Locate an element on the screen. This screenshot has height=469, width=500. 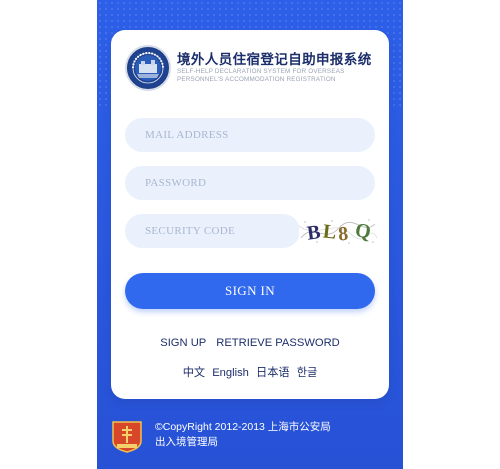
captcha-image: B L 8 Q is located at coordinates (338, 231).